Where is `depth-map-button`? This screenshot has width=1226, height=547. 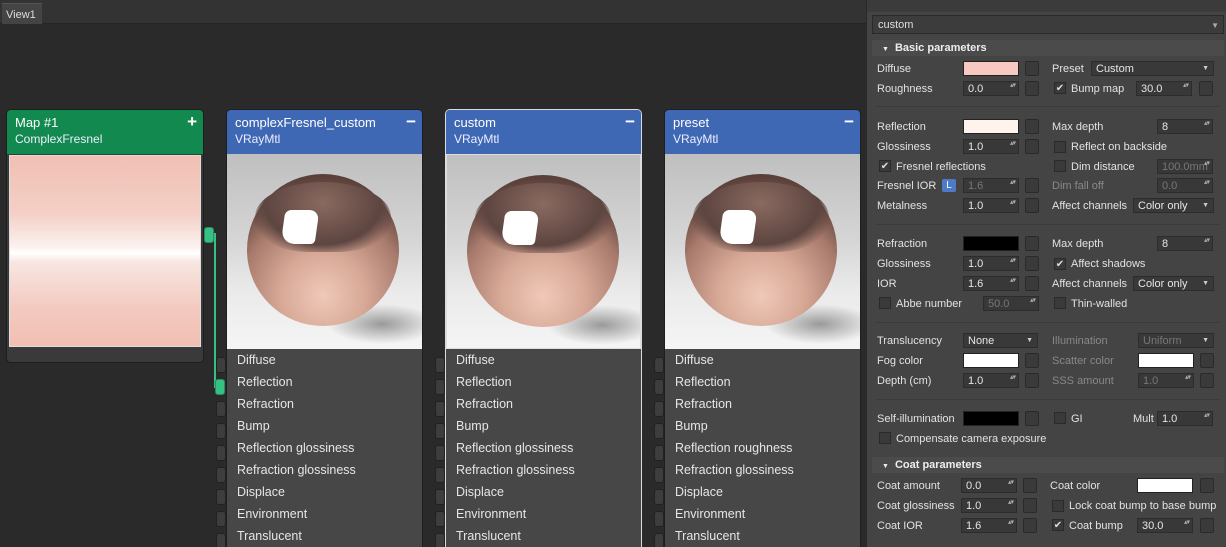
depth-map-button is located at coordinates (1032, 380).